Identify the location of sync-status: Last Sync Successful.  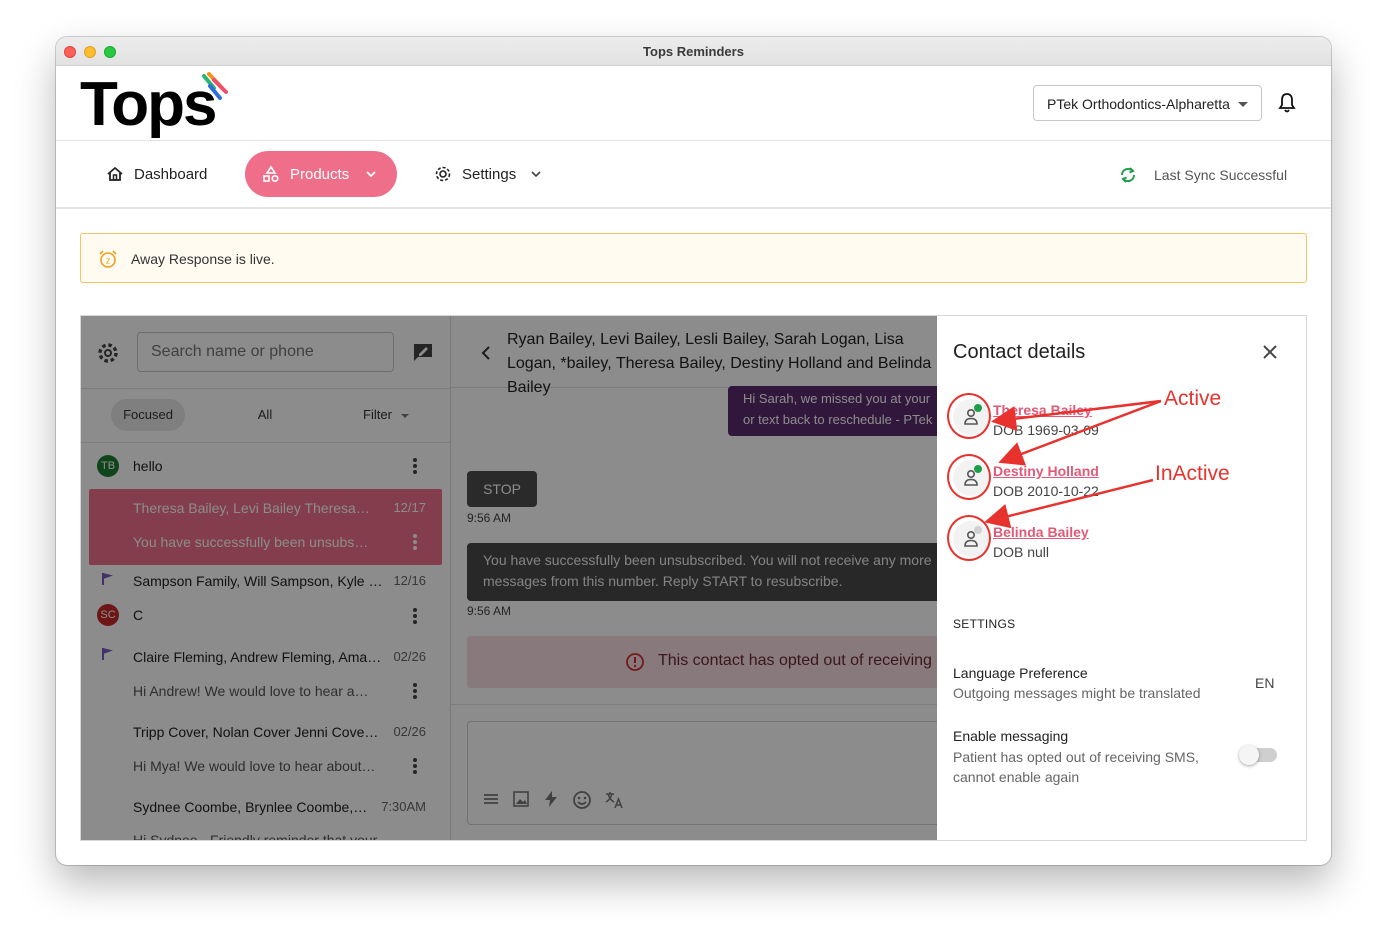
(1202, 175).